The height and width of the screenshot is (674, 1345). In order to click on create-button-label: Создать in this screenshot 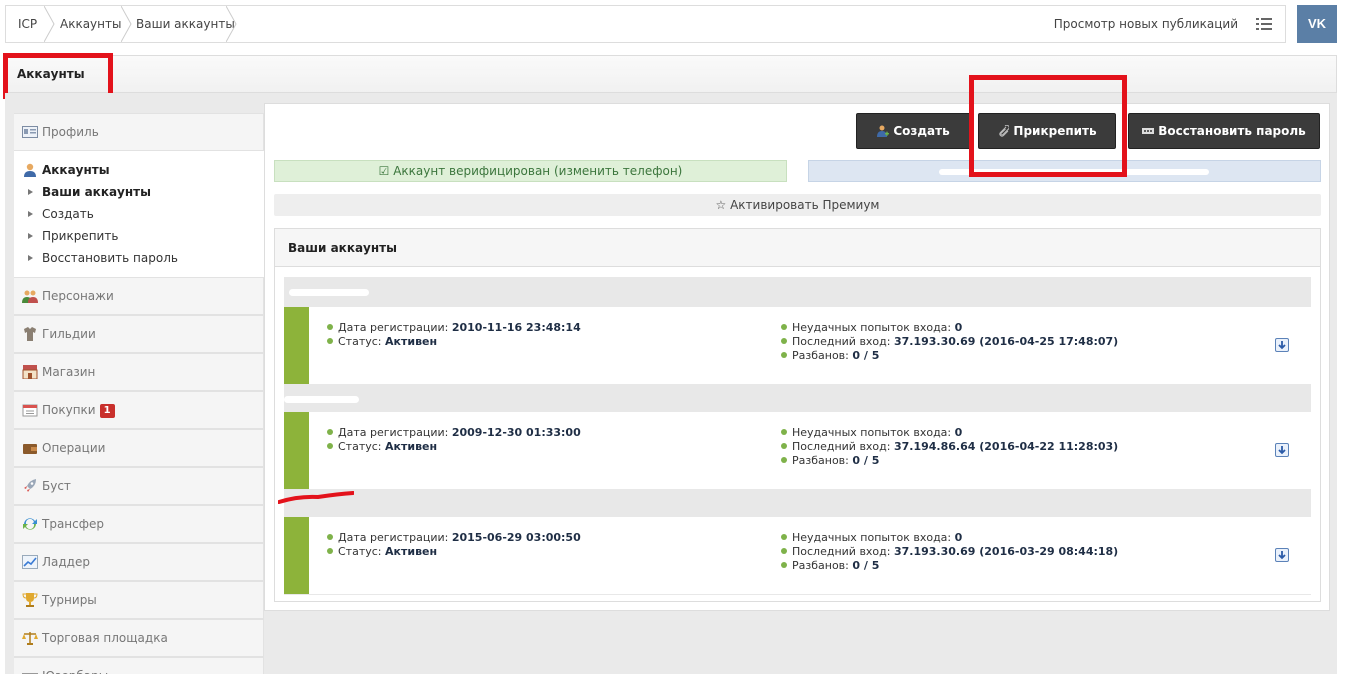, I will do `click(921, 131)`.